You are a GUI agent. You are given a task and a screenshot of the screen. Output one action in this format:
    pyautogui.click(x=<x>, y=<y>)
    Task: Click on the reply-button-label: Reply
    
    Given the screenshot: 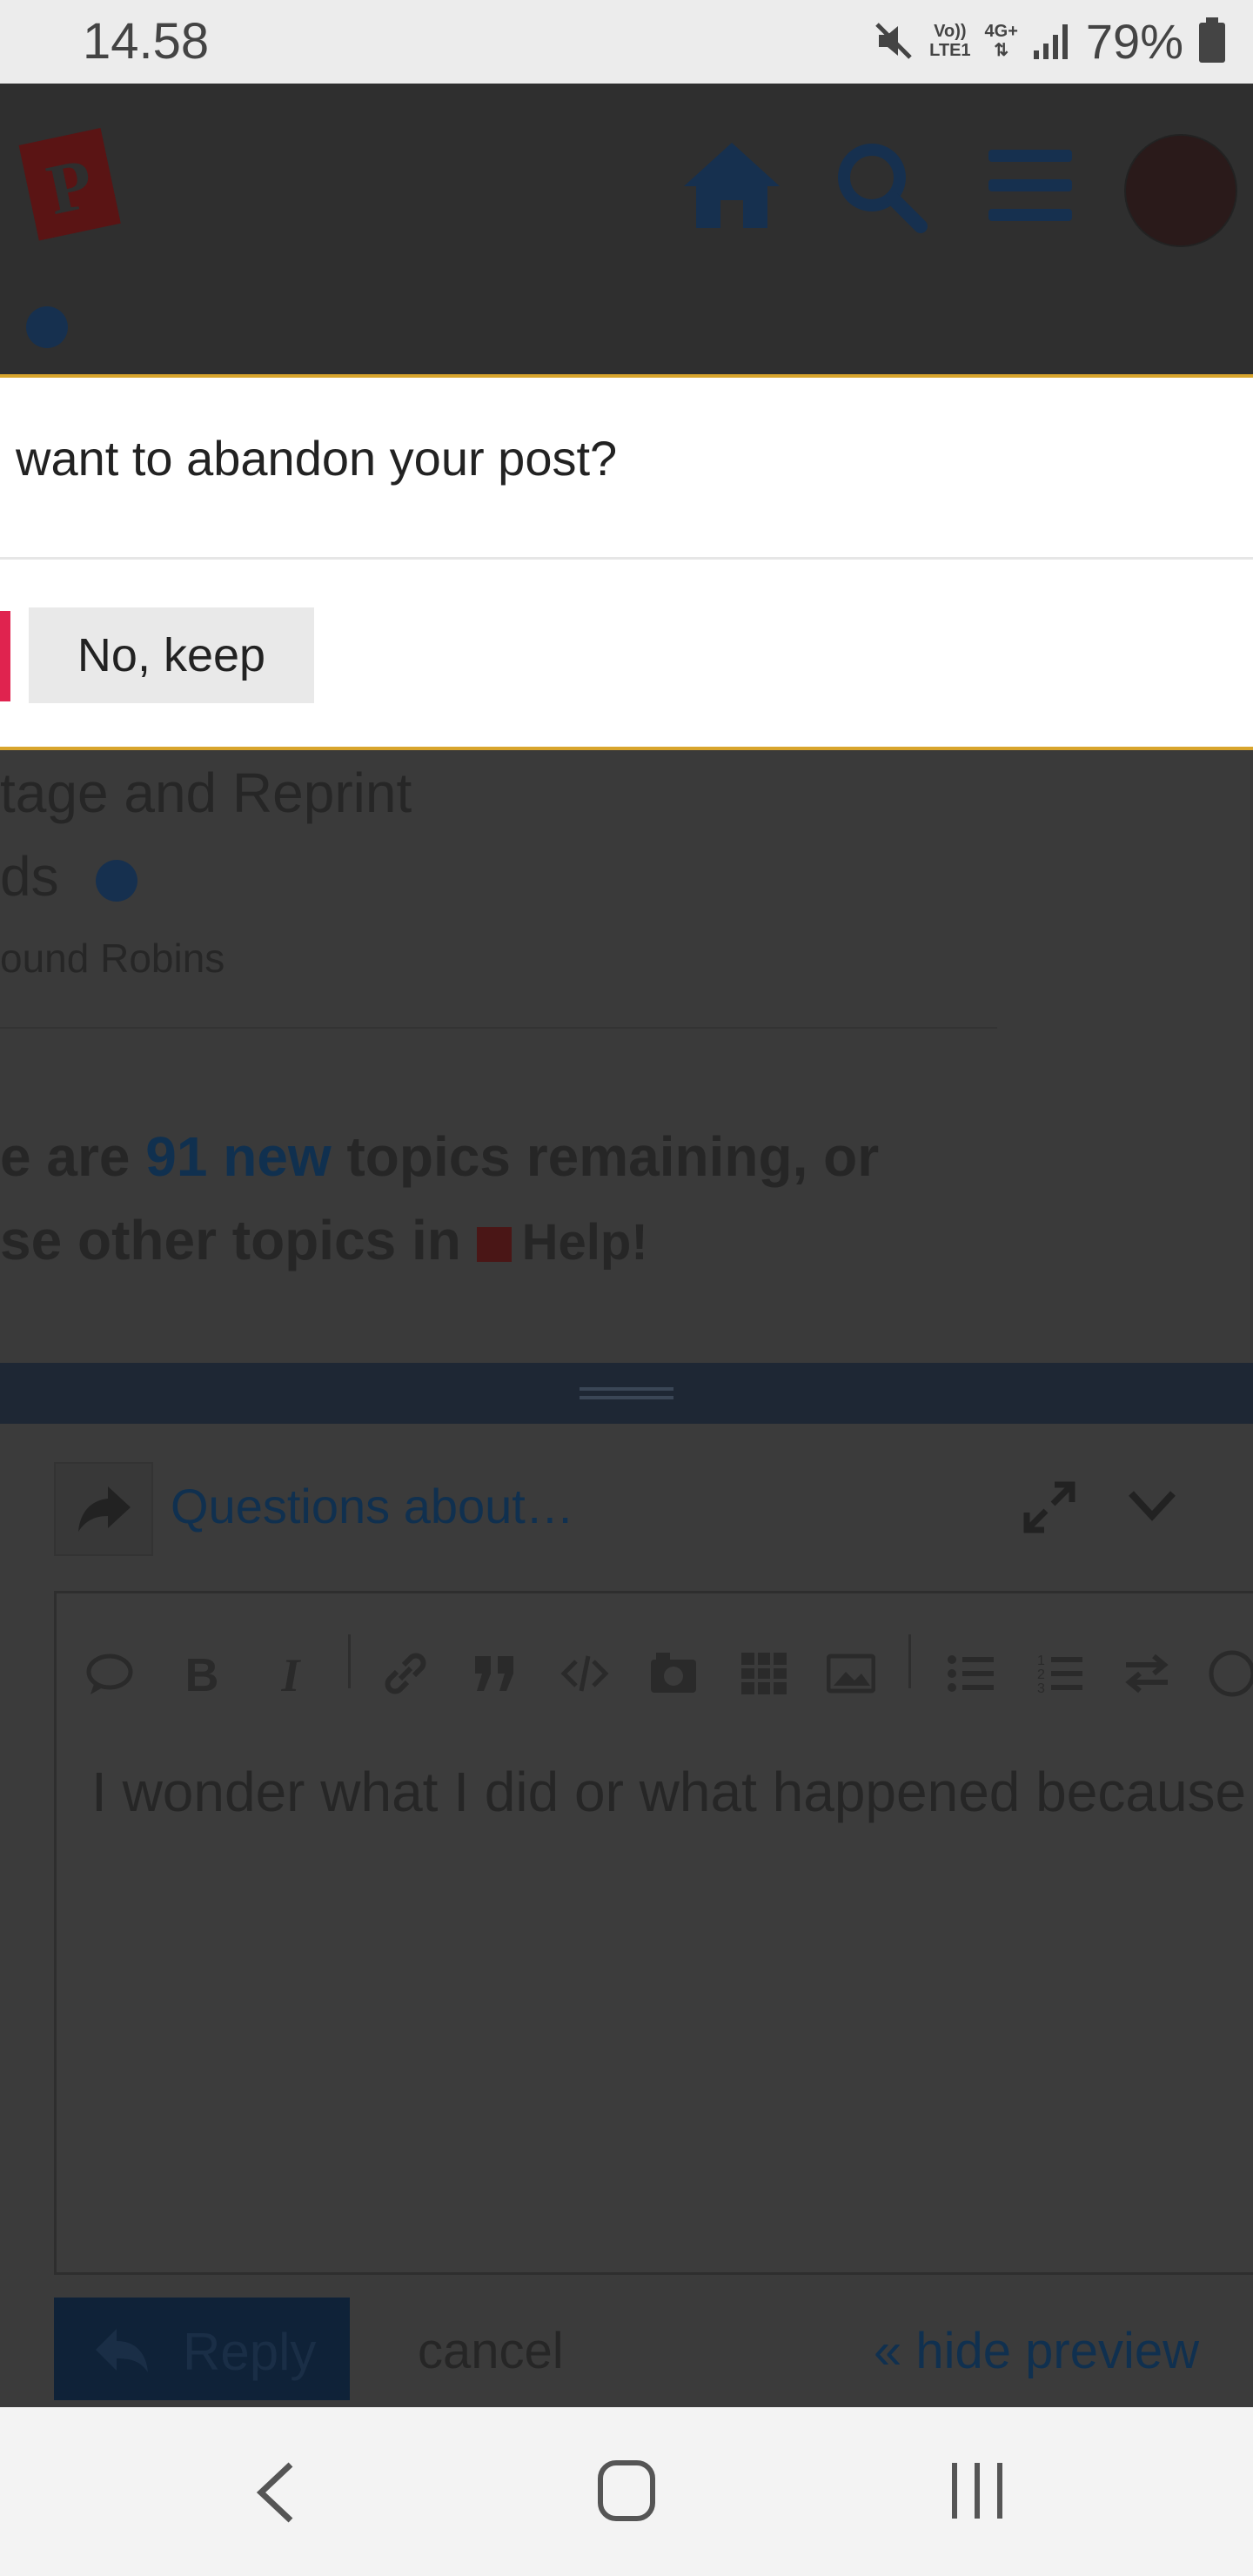 What is the action you would take?
    pyautogui.click(x=250, y=2352)
    